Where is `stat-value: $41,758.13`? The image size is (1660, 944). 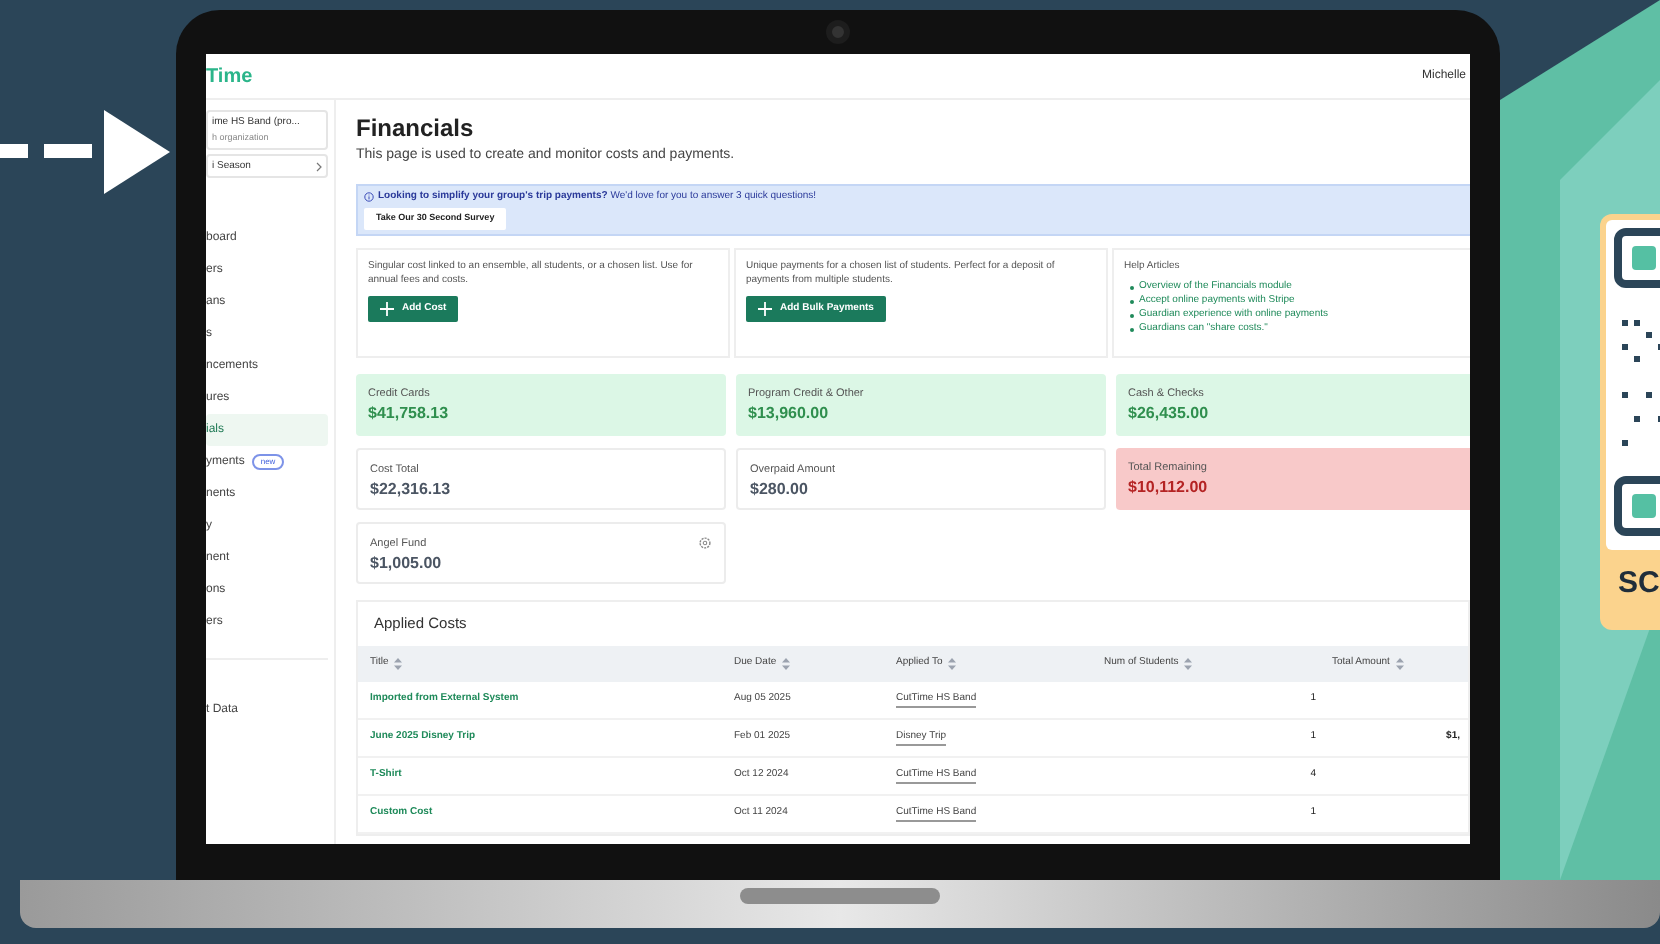
stat-value: $41,758.13 is located at coordinates (408, 414).